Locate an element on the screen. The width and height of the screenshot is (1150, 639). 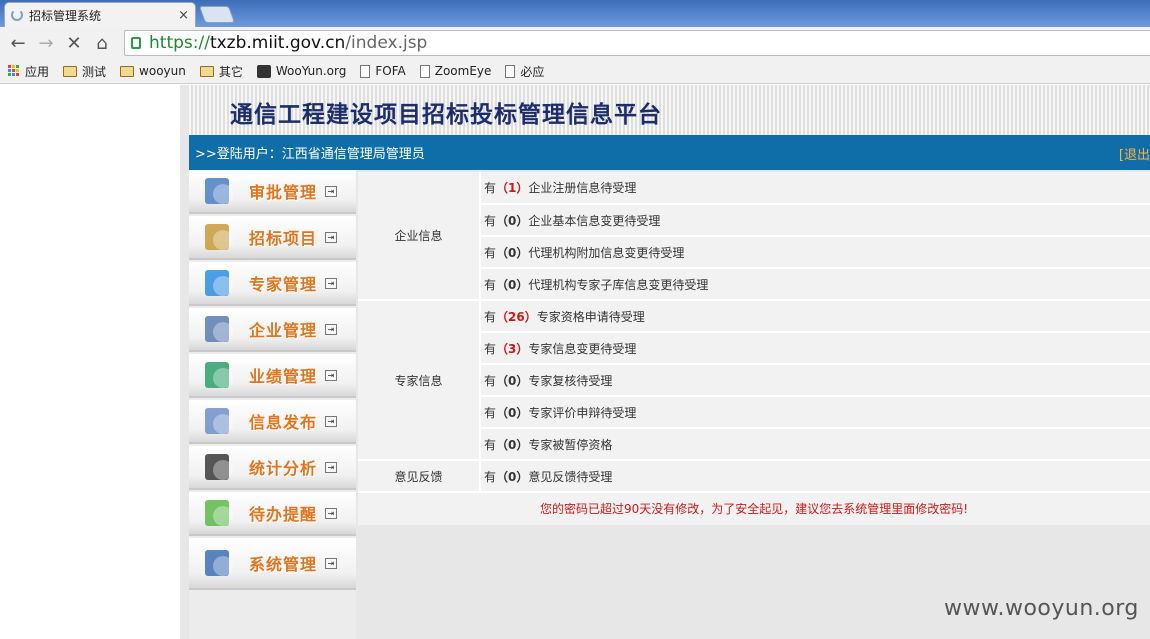
bookmark-item: WooYun.org is located at coordinates (301, 71).